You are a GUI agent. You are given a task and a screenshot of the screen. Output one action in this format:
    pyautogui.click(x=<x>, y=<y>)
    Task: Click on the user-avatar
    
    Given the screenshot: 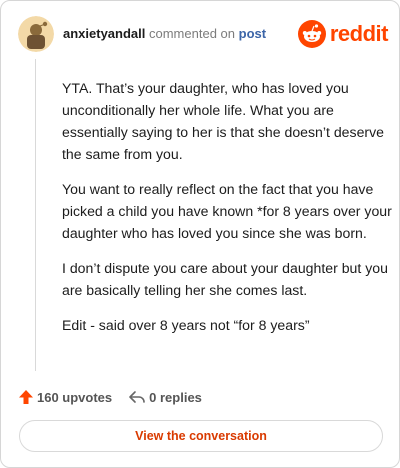 What is the action you would take?
    pyautogui.click(x=36, y=34)
    